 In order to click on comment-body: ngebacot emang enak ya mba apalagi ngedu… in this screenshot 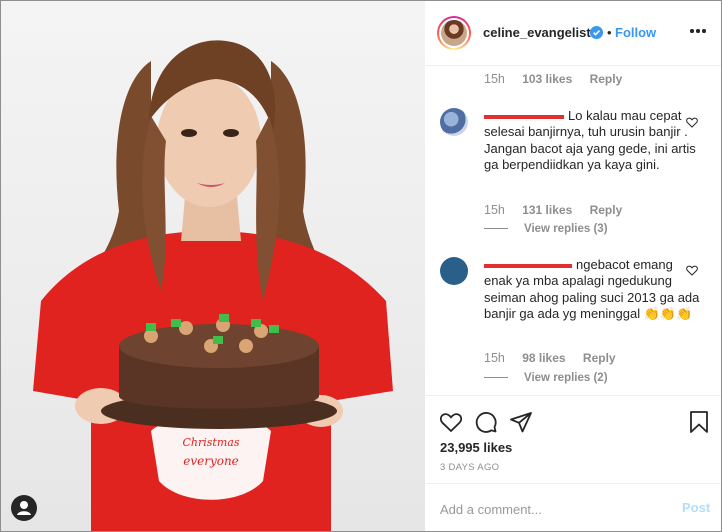, I will do `click(594, 289)`.